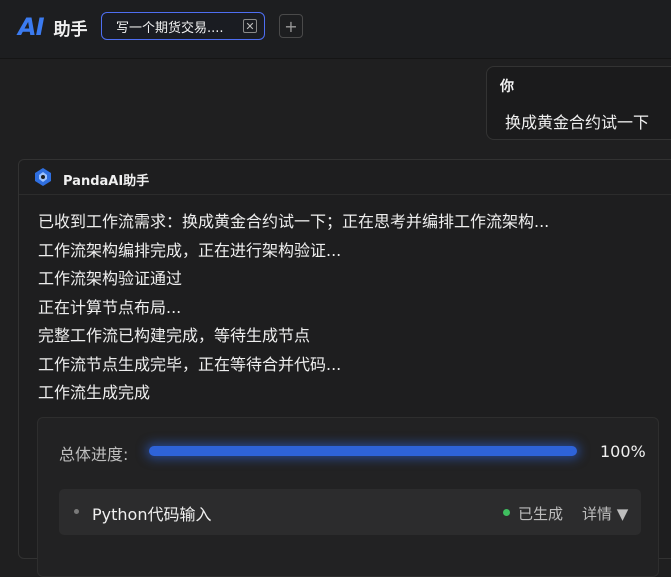 This screenshot has height=577, width=671. Describe the element at coordinates (506, 512) in the screenshot. I see `status-dot-icon` at that location.